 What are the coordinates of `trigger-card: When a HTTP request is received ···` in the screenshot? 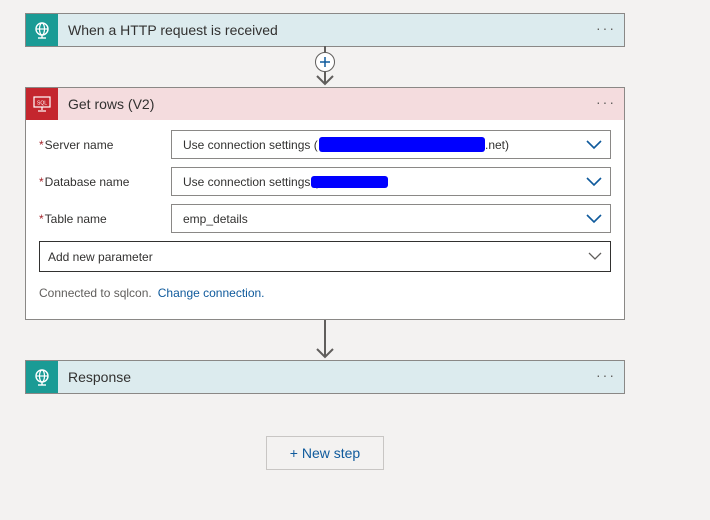 It's located at (325, 30).